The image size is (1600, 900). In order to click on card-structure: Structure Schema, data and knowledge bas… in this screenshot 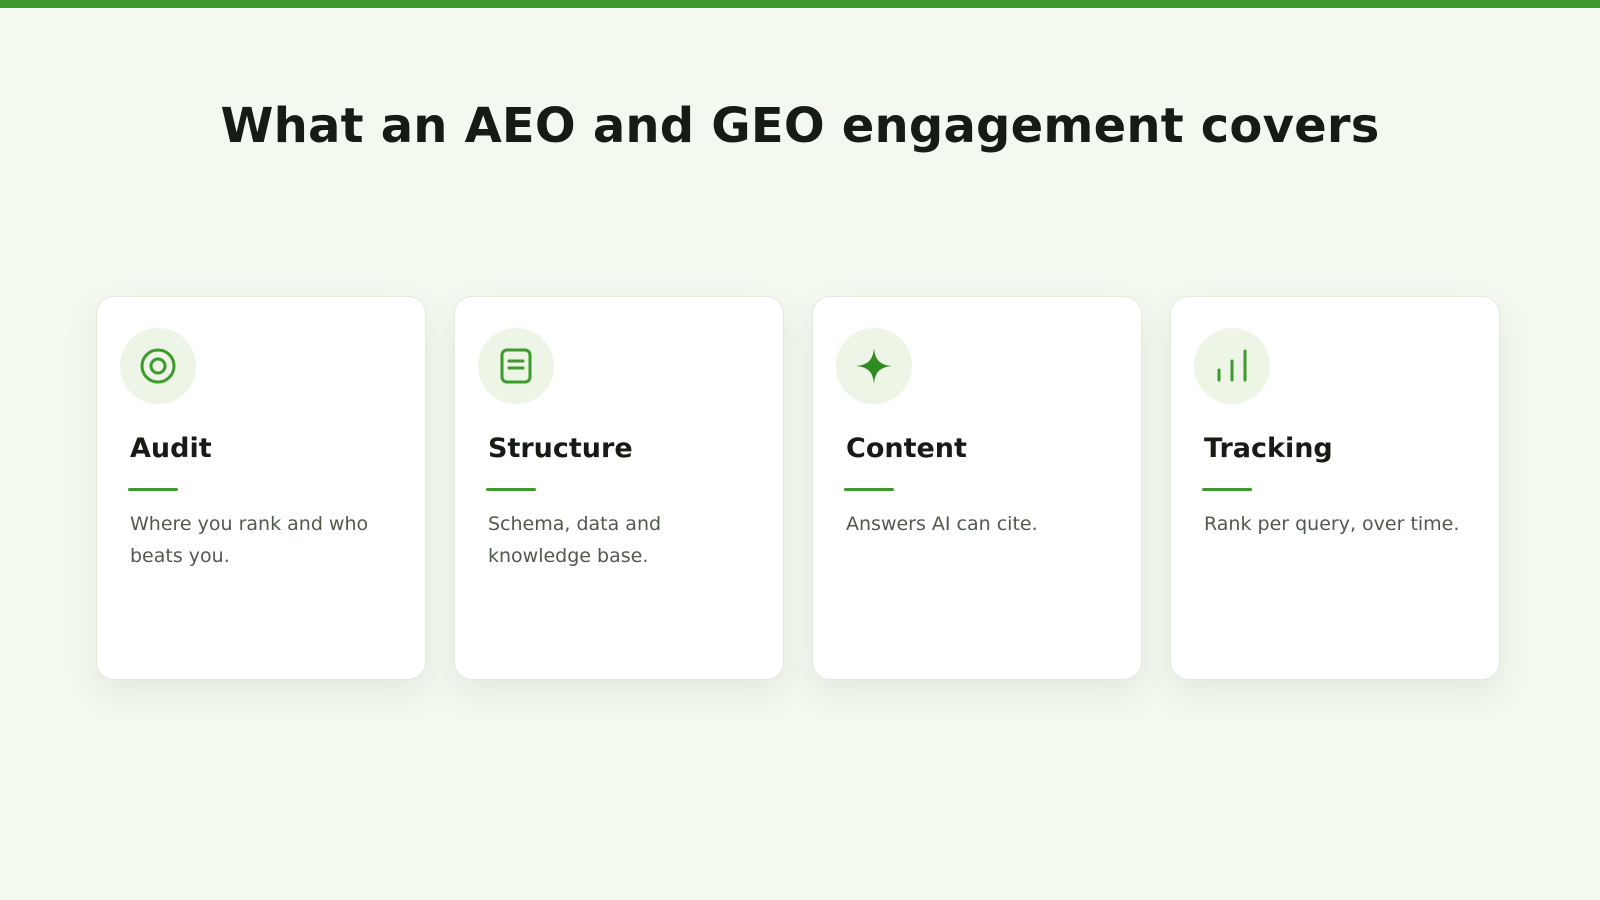, I will do `click(619, 488)`.